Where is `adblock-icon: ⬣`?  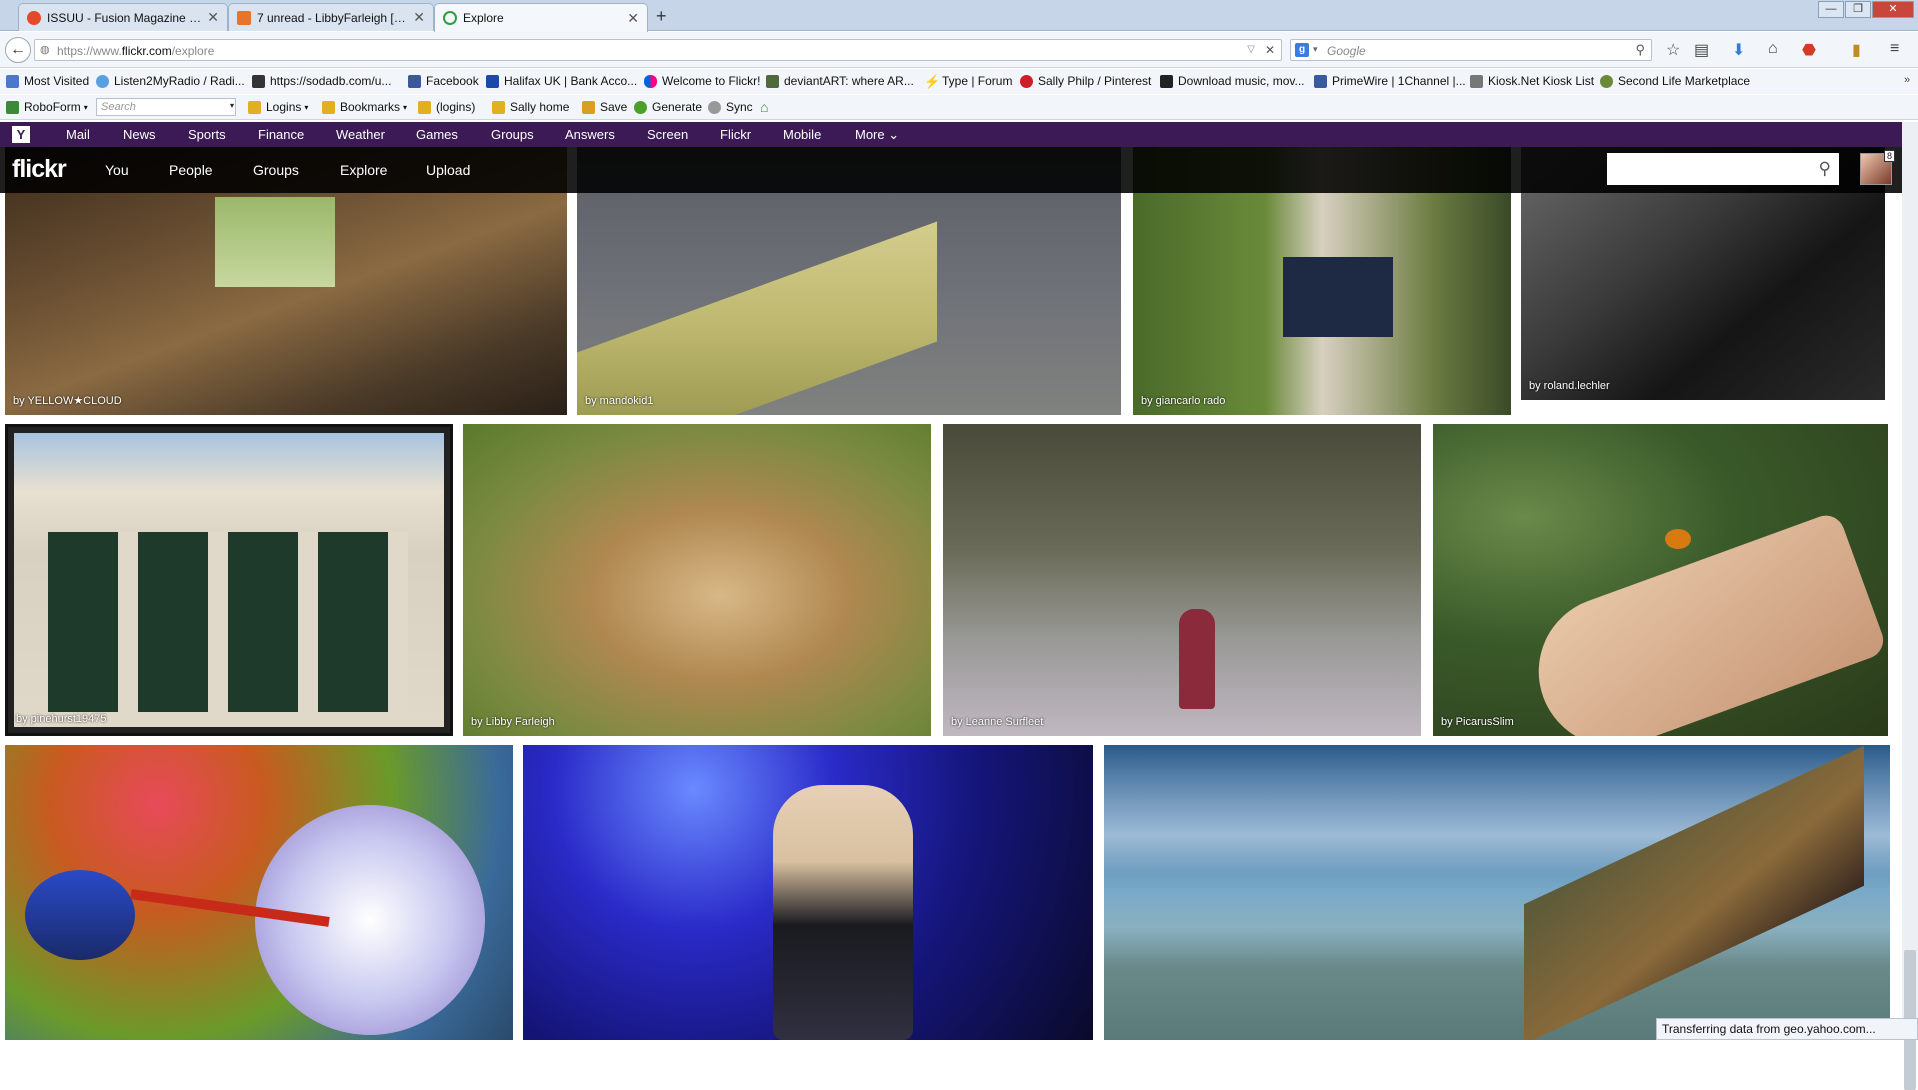
adblock-icon: ⬣ is located at coordinates (1809, 50).